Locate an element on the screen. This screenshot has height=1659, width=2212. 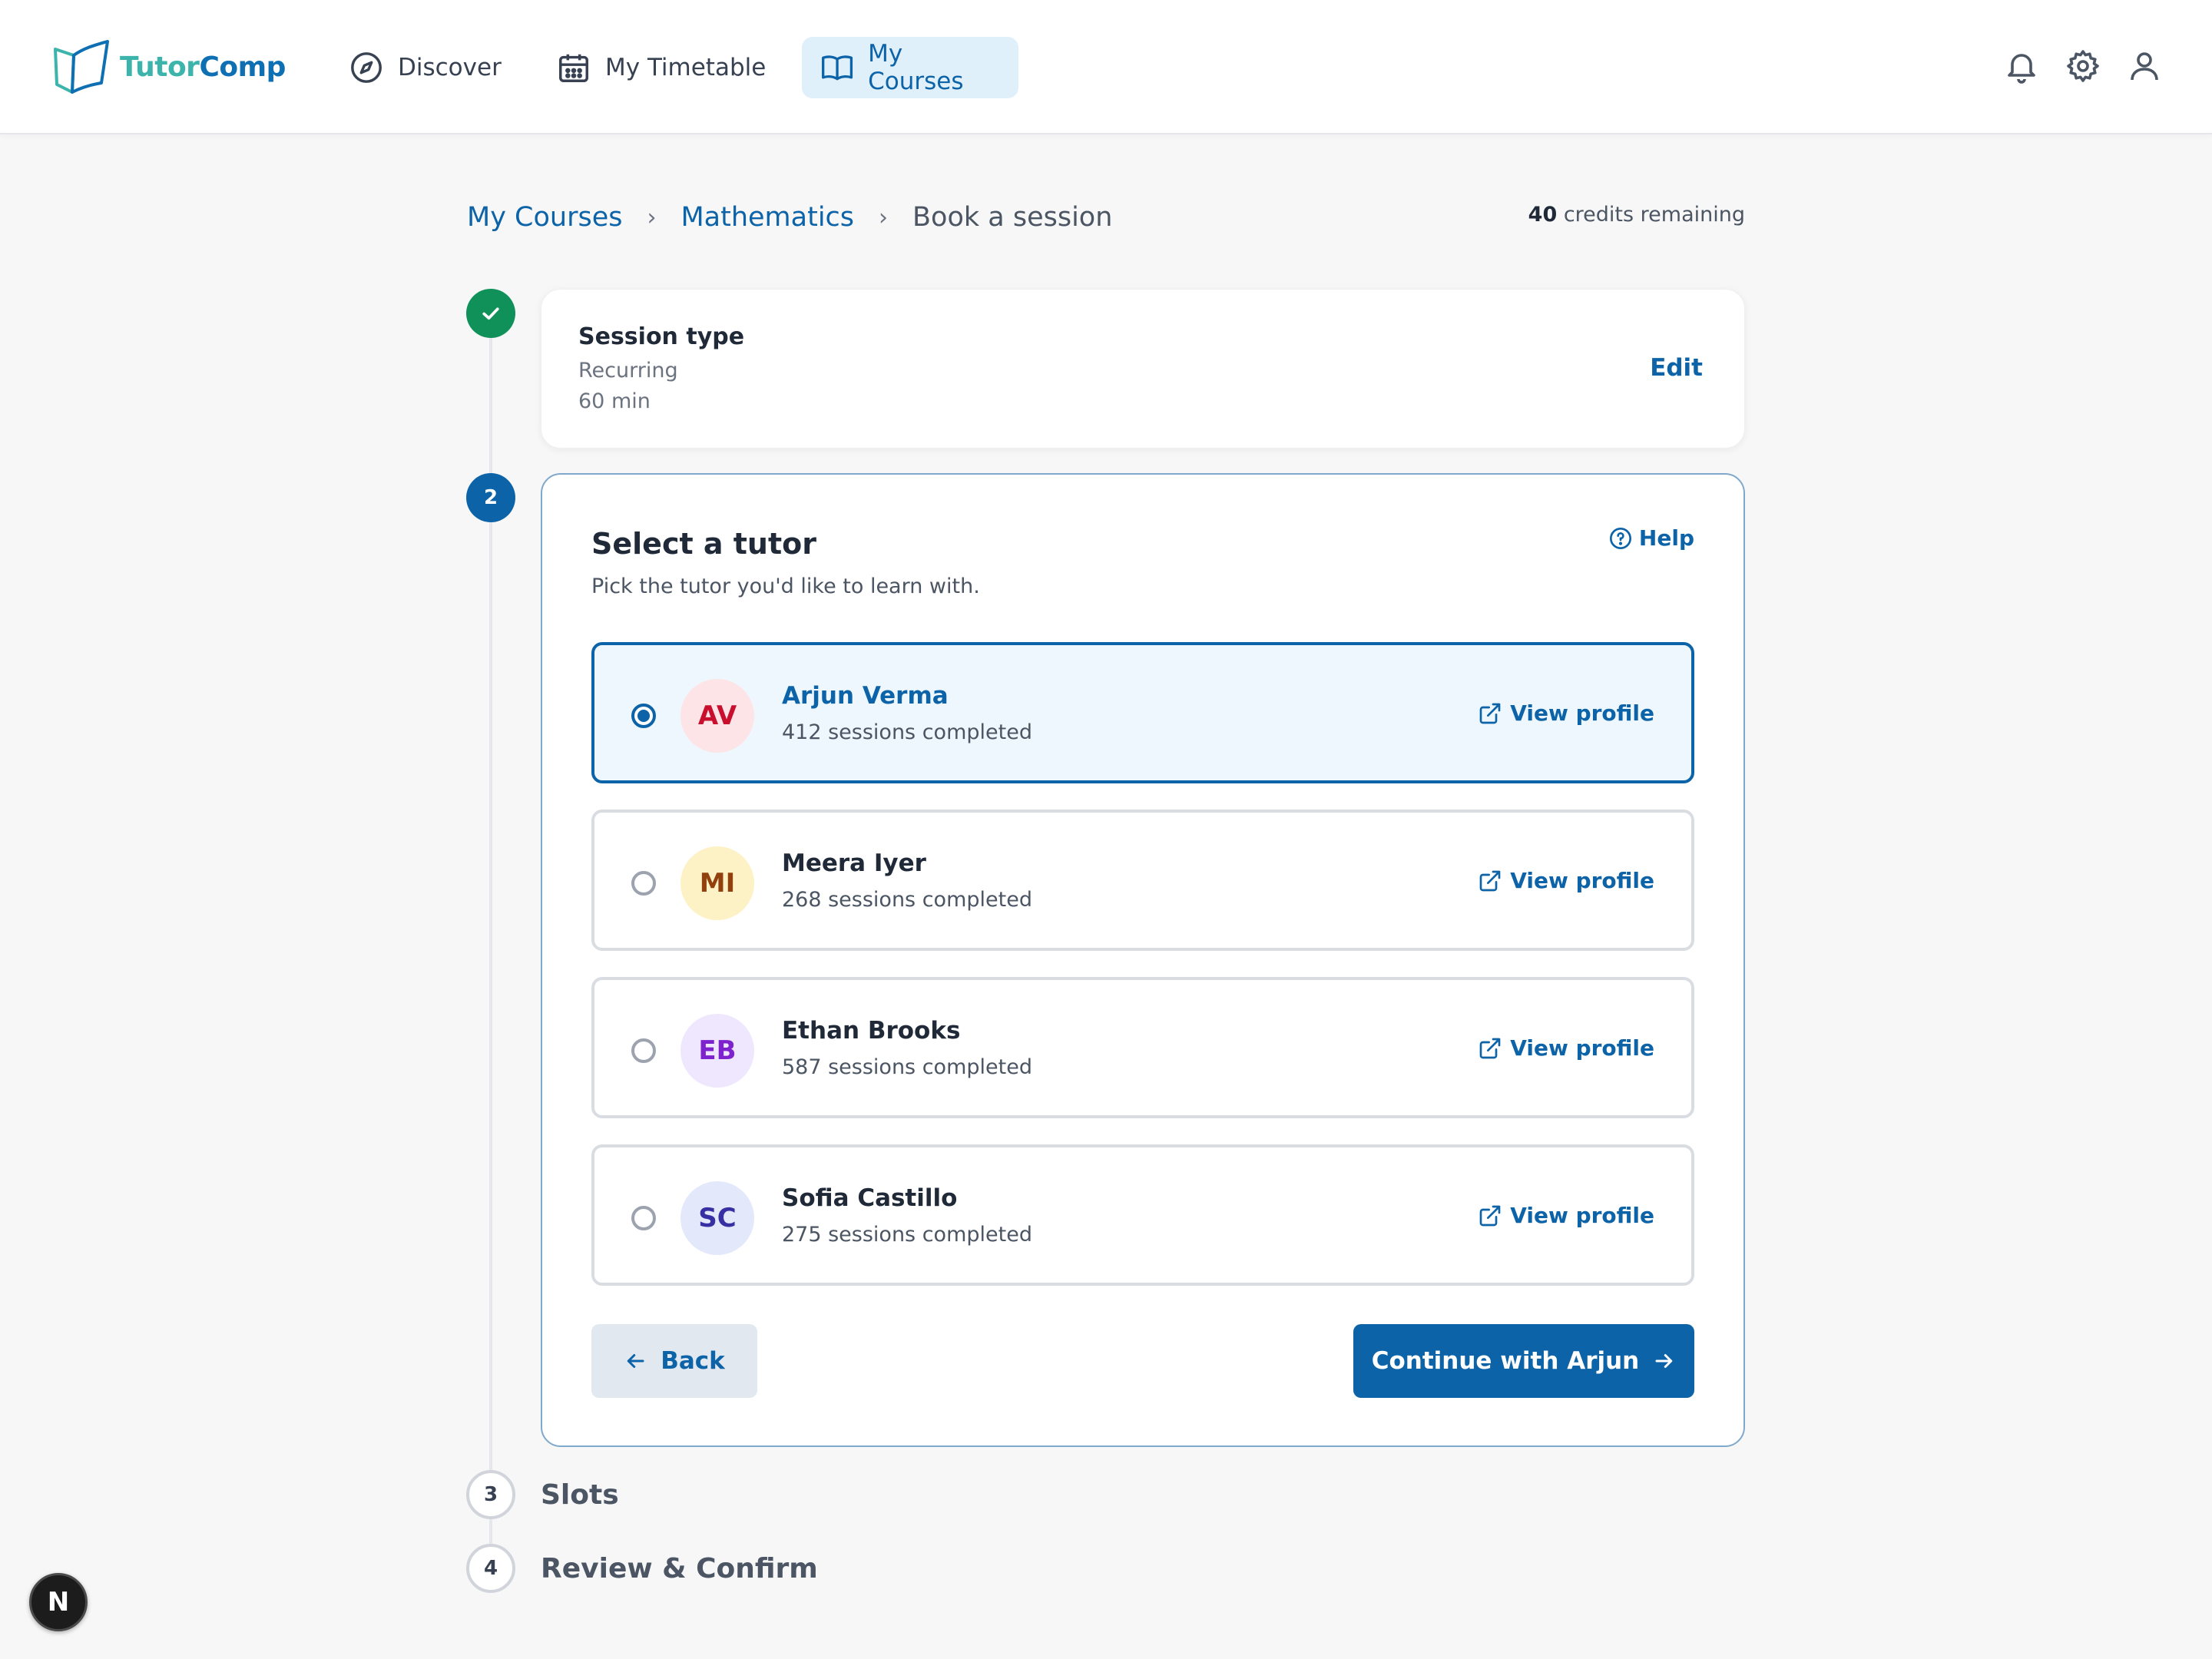
help-link: Help is located at coordinates (1651, 538).